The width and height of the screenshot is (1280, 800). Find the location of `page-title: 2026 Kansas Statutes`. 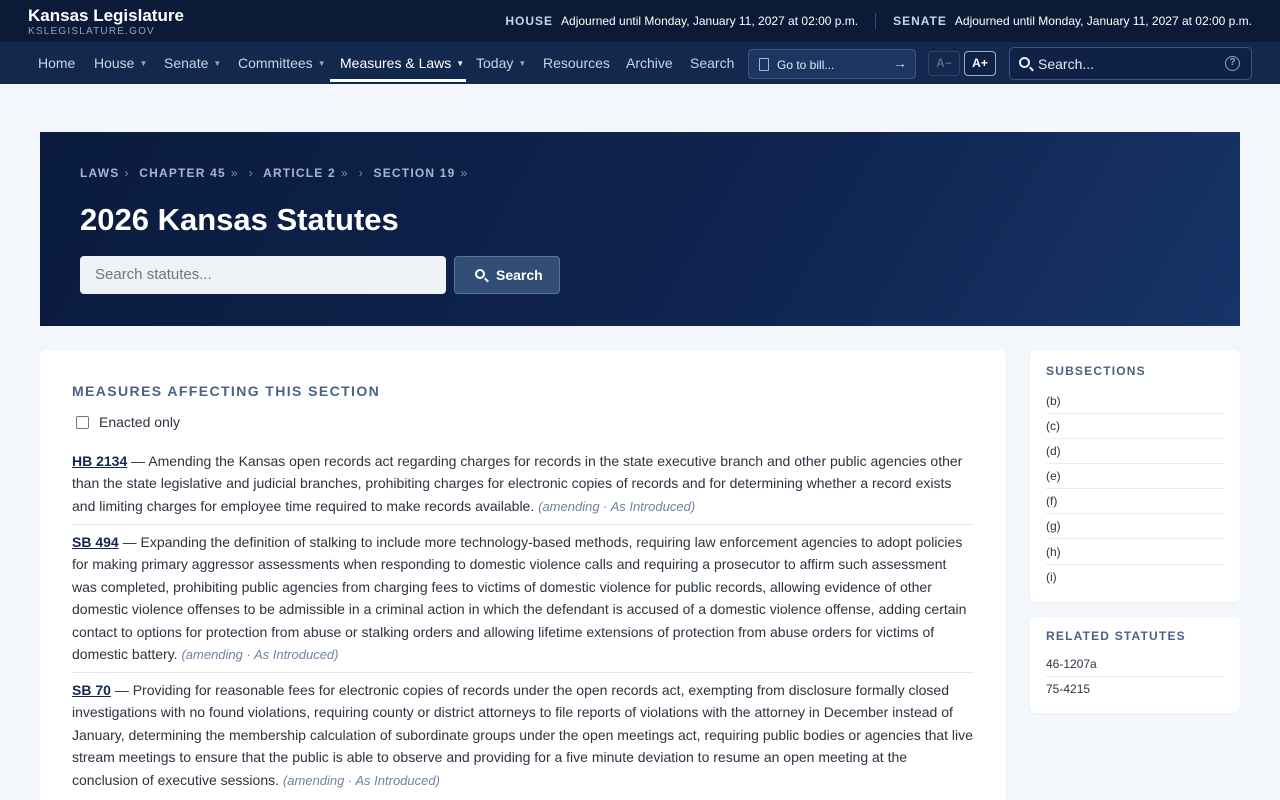

page-title: 2026 Kansas Statutes is located at coordinates (239, 219).